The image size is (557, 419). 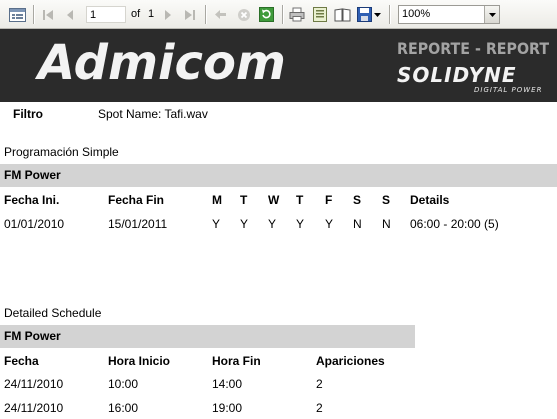 What do you see at coordinates (220, 14) in the screenshot?
I see `back-icon` at bounding box center [220, 14].